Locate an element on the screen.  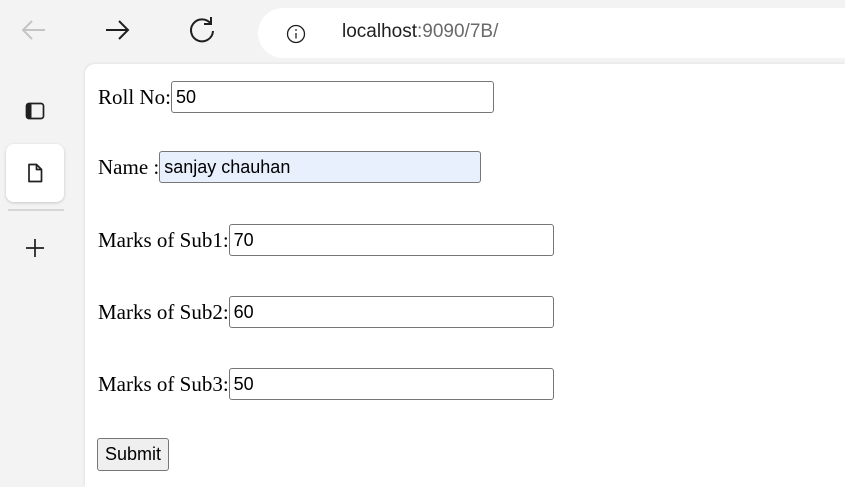
name-row: Name : is located at coordinates (290, 167).